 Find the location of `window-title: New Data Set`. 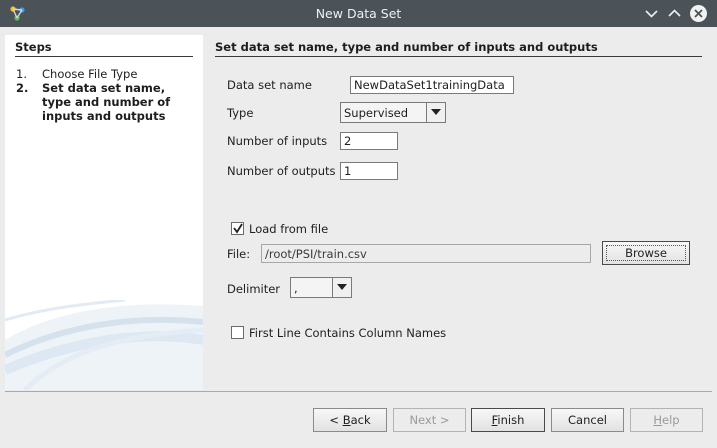

window-title: New Data Set is located at coordinates (358, 13).